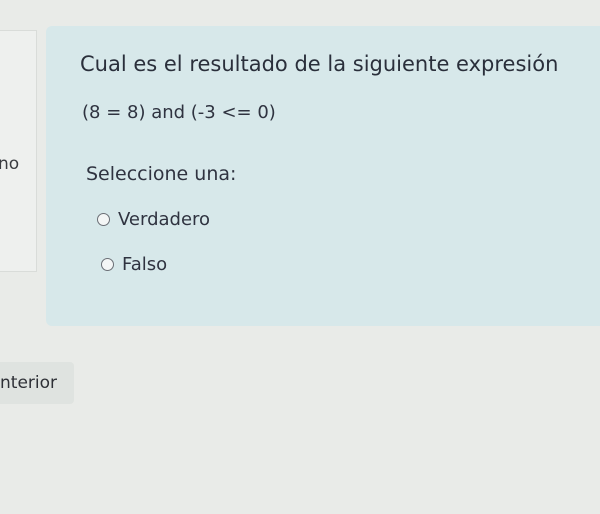 The width and height of the screenshot is (600, 514). What do you see at coordinates (29, 383) in the screenshot?
I see `previous-page-label: nterior` at bounding box center [29, 383].